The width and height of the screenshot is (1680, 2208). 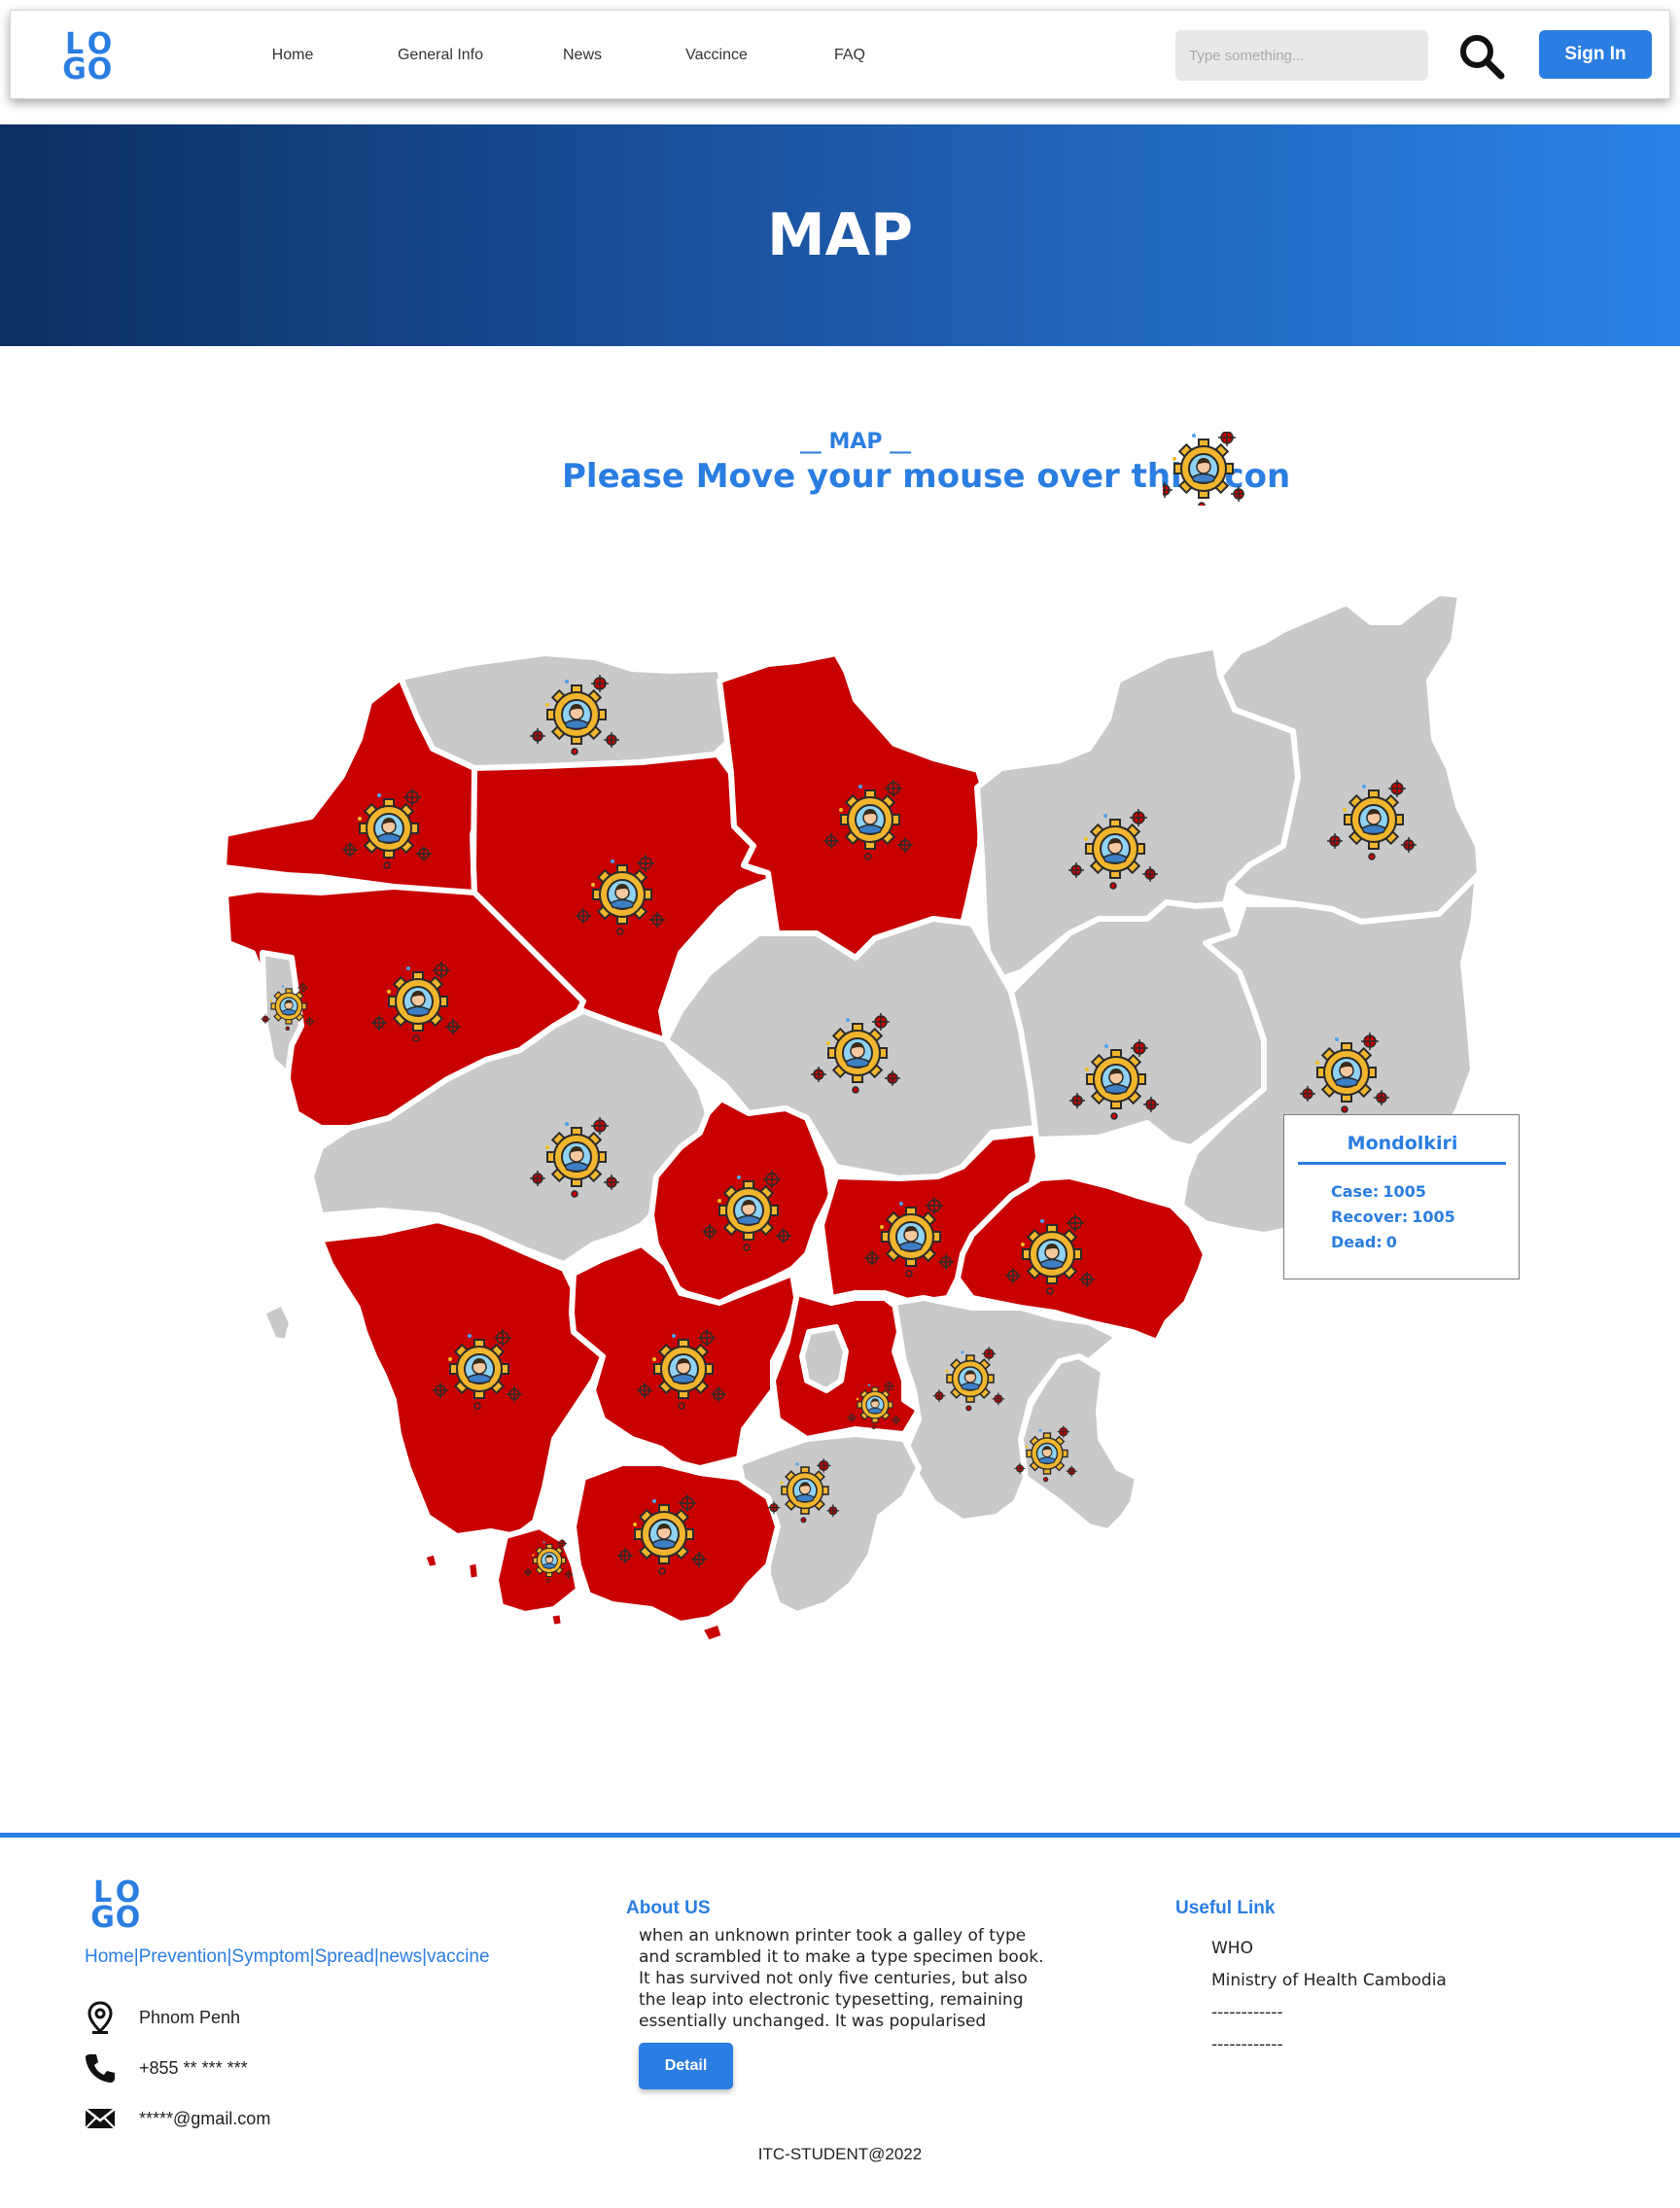 What do you see at coordinates (1225, 1908) in the screenshot?
I see `useful-links-title: Useful Link` at bounding box center [1225, 1908].